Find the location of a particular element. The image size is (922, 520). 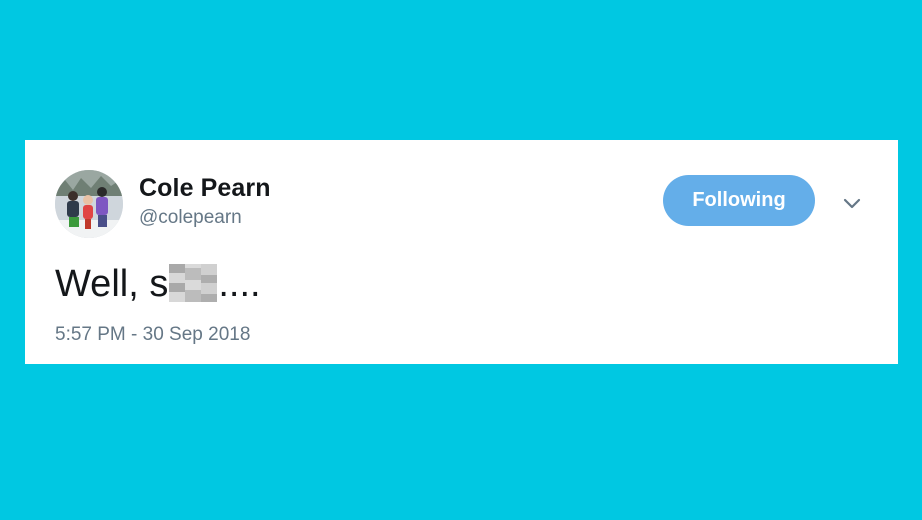

avatar-photo is located at coordinates (89, 204).